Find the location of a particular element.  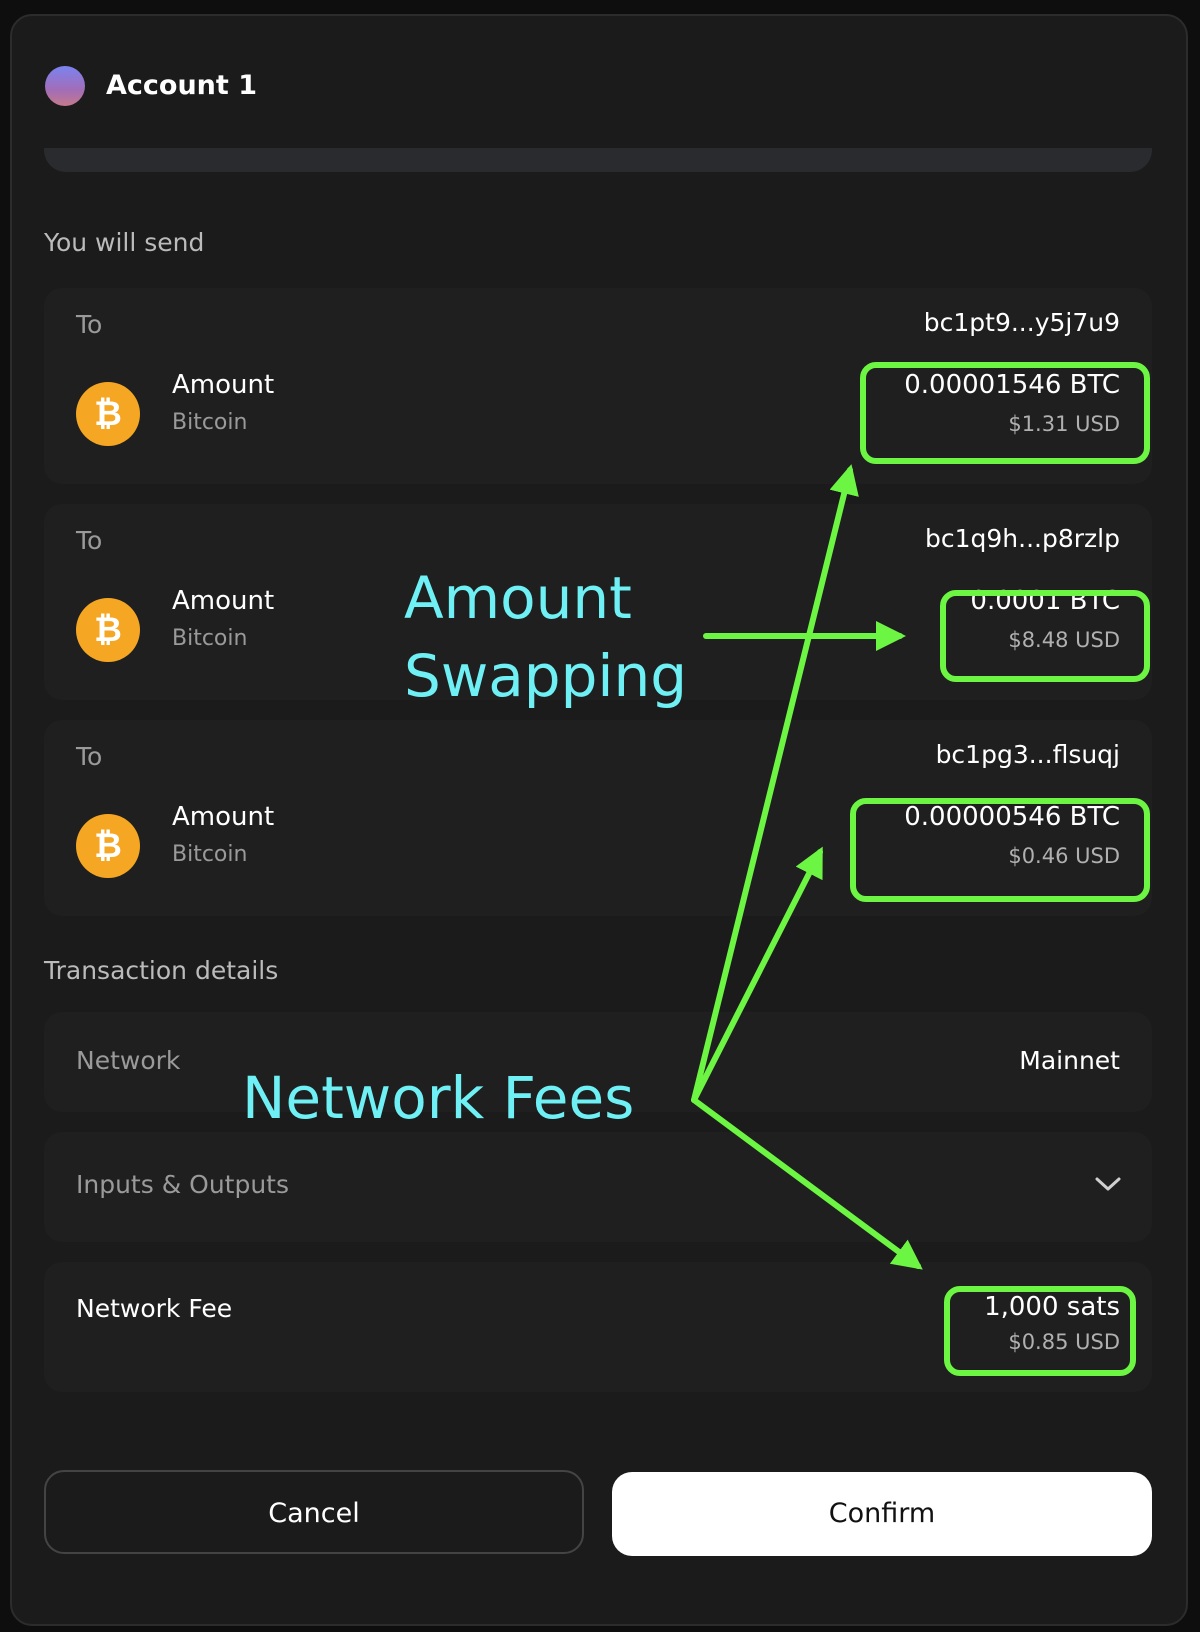

arrow-to-fee is located at coordinates (807, 1183).